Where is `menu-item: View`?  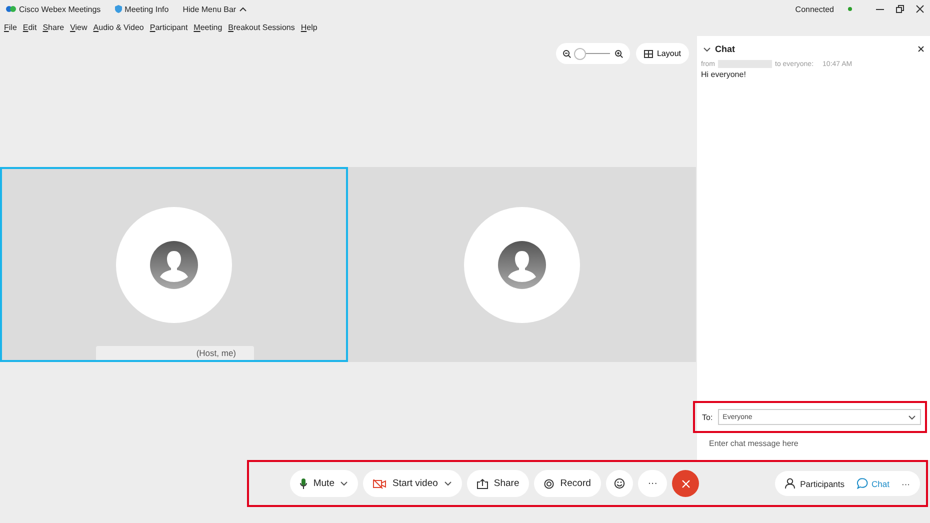 menu-item: View is located at coordinates (79, 27).